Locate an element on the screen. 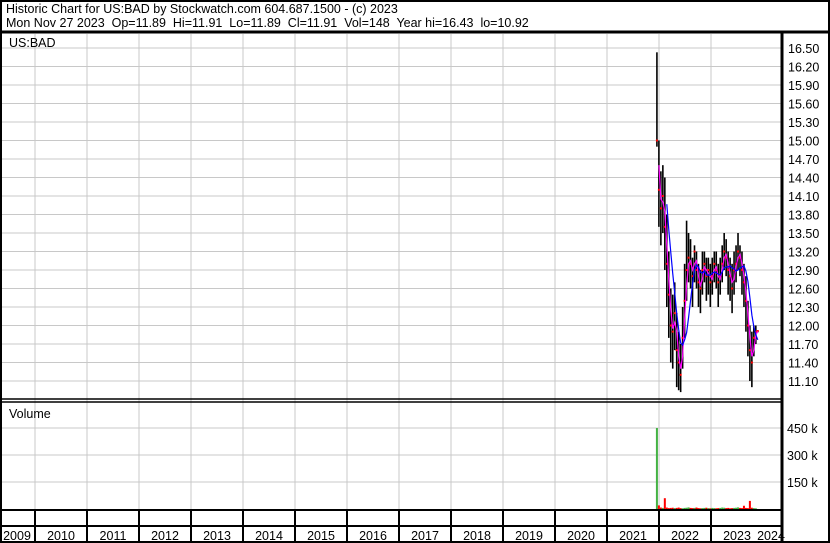  volume-tick-label: 450 k is located at coordinates (802, 429).